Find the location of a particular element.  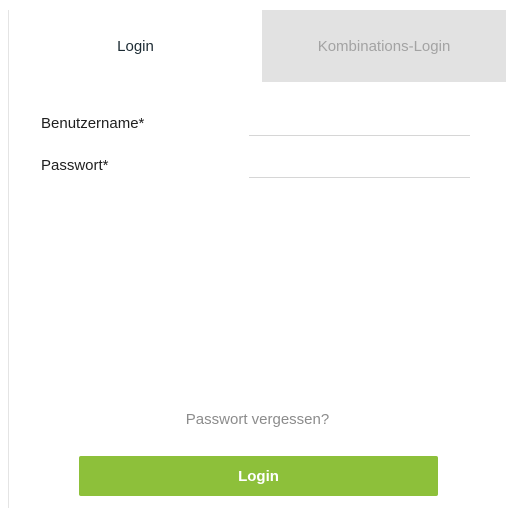

password-label: Passwort* is located at coordinates (75, 165).